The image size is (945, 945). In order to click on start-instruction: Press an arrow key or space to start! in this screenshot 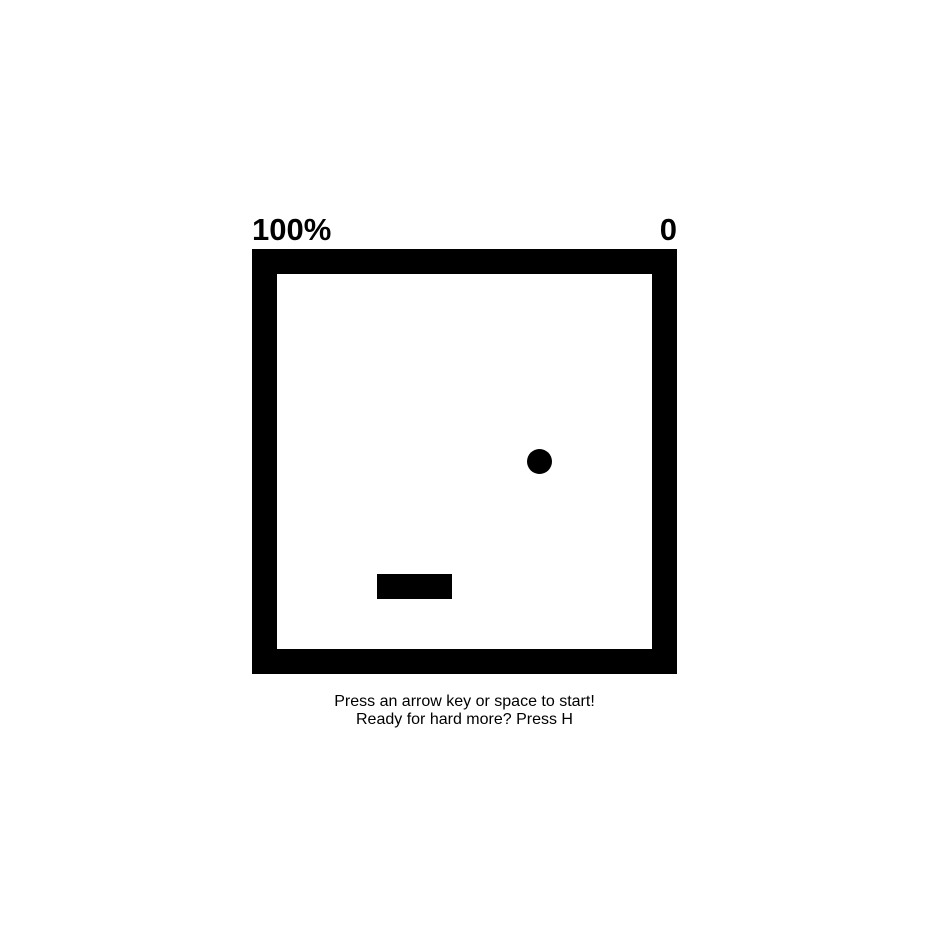, I will do `click(464, 701)`.